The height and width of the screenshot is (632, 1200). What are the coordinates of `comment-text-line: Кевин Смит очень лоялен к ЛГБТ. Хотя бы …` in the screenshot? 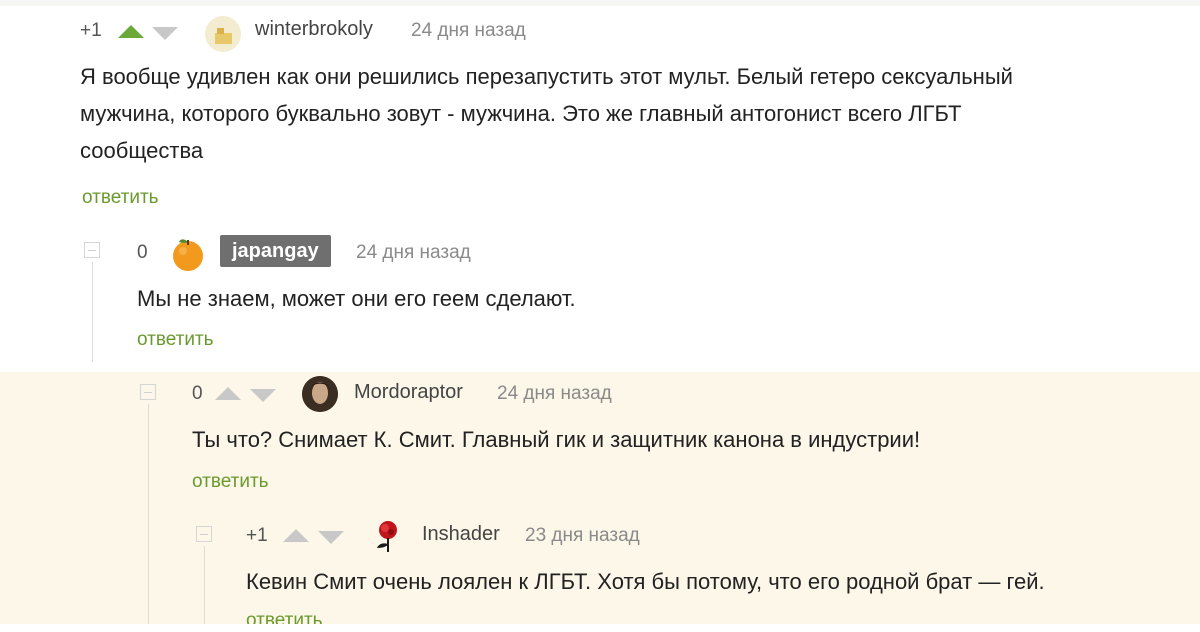 It's located at (645, 581).